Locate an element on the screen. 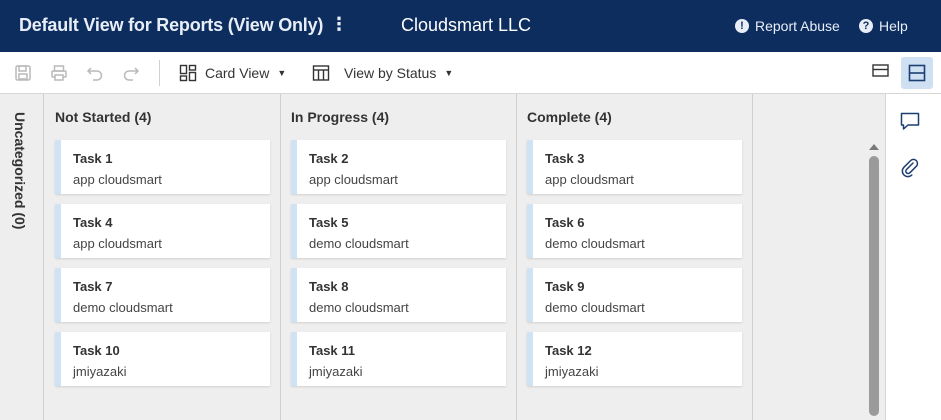 The height and width of the screenshot is (420, 941). view-by-status-label: View by Status is located at coordinates (390, 73).